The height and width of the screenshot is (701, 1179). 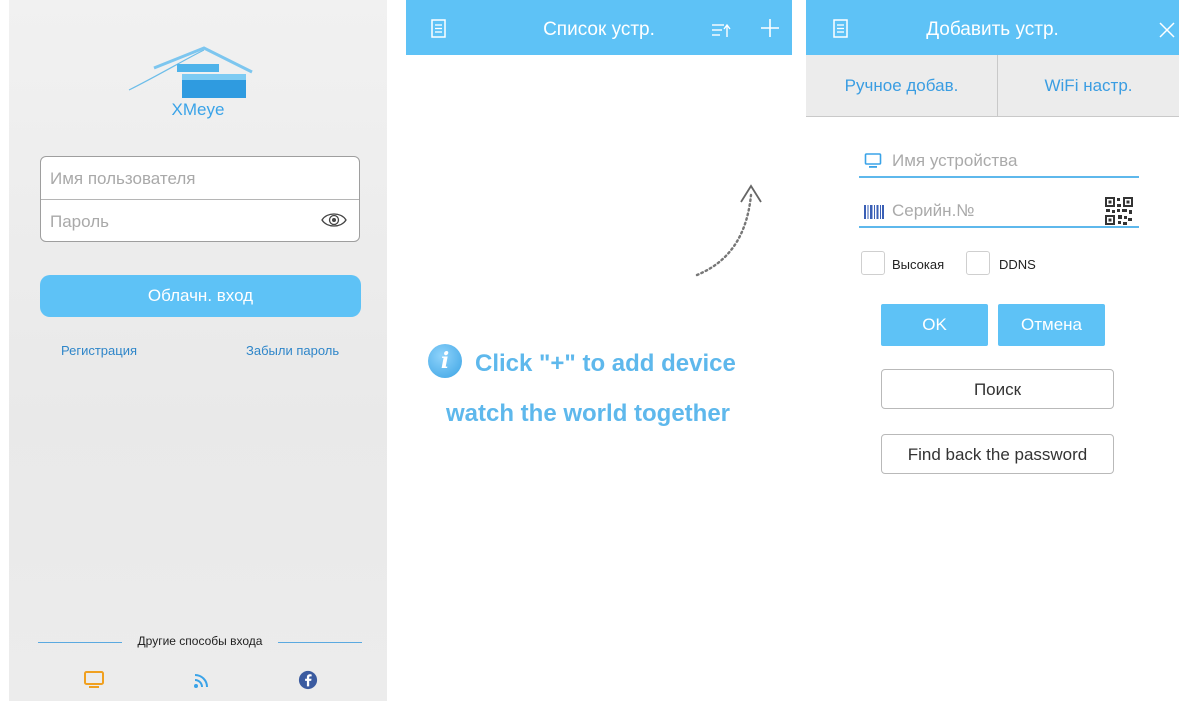 What do you see at coordinates (728, 230) in the screenshot?
I see `arrow-hint-icon` at bounding box center [728, 230].